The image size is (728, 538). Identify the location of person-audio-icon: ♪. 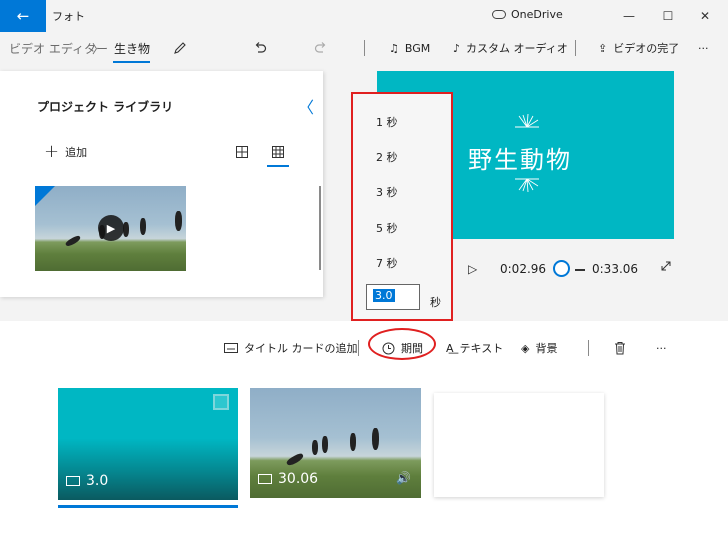
(457, 48).